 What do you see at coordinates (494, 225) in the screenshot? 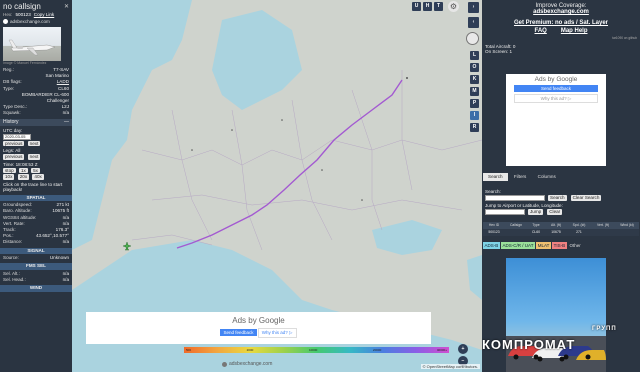
I see `col-hex: Hex ID` at bounding box center [494, 225].